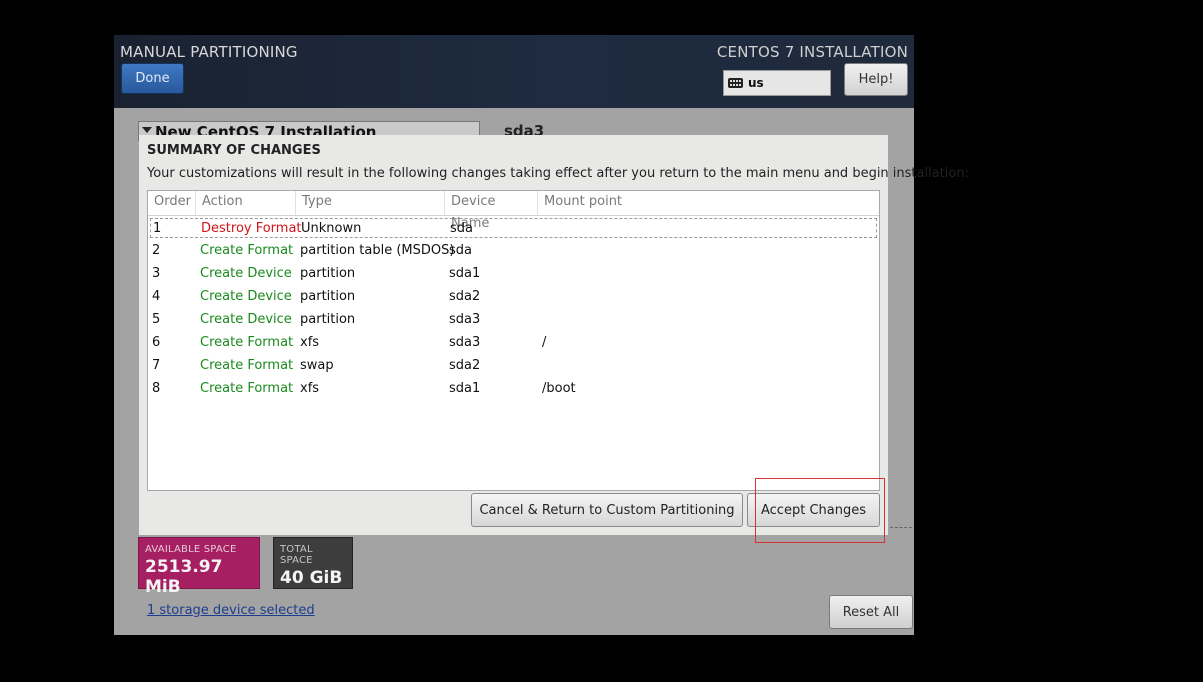 The image size is (1203, 682). I want to click on table-row: 3 Create Device partition sda1, so click(513, 274).